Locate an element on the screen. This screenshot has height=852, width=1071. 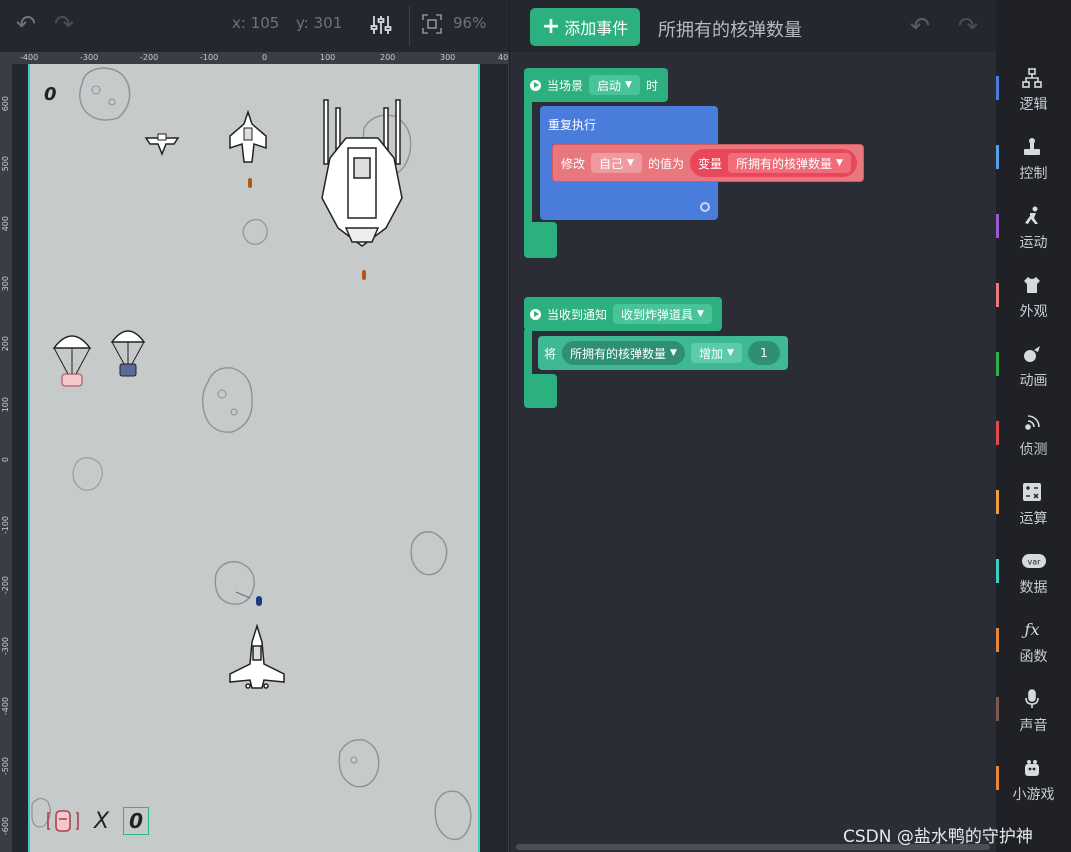
enemy-plane is located at coordinates (248, 138).